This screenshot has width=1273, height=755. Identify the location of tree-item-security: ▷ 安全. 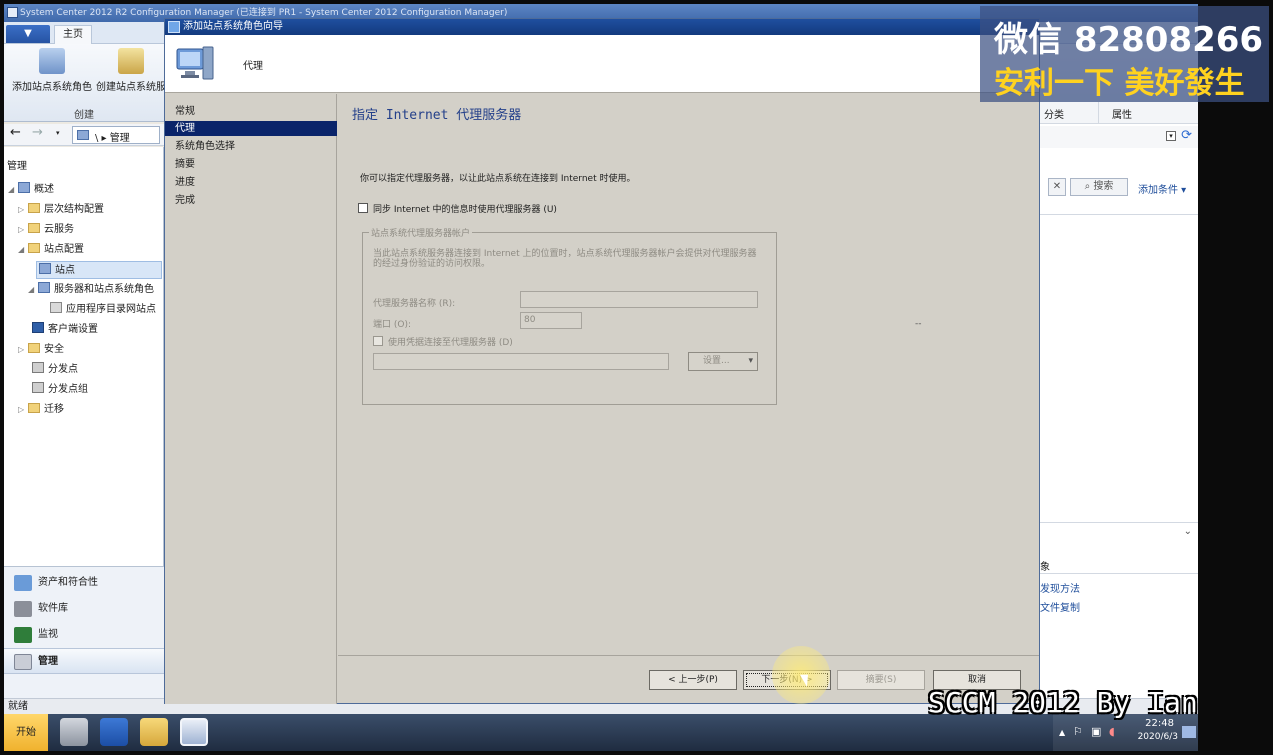
(41, 350).